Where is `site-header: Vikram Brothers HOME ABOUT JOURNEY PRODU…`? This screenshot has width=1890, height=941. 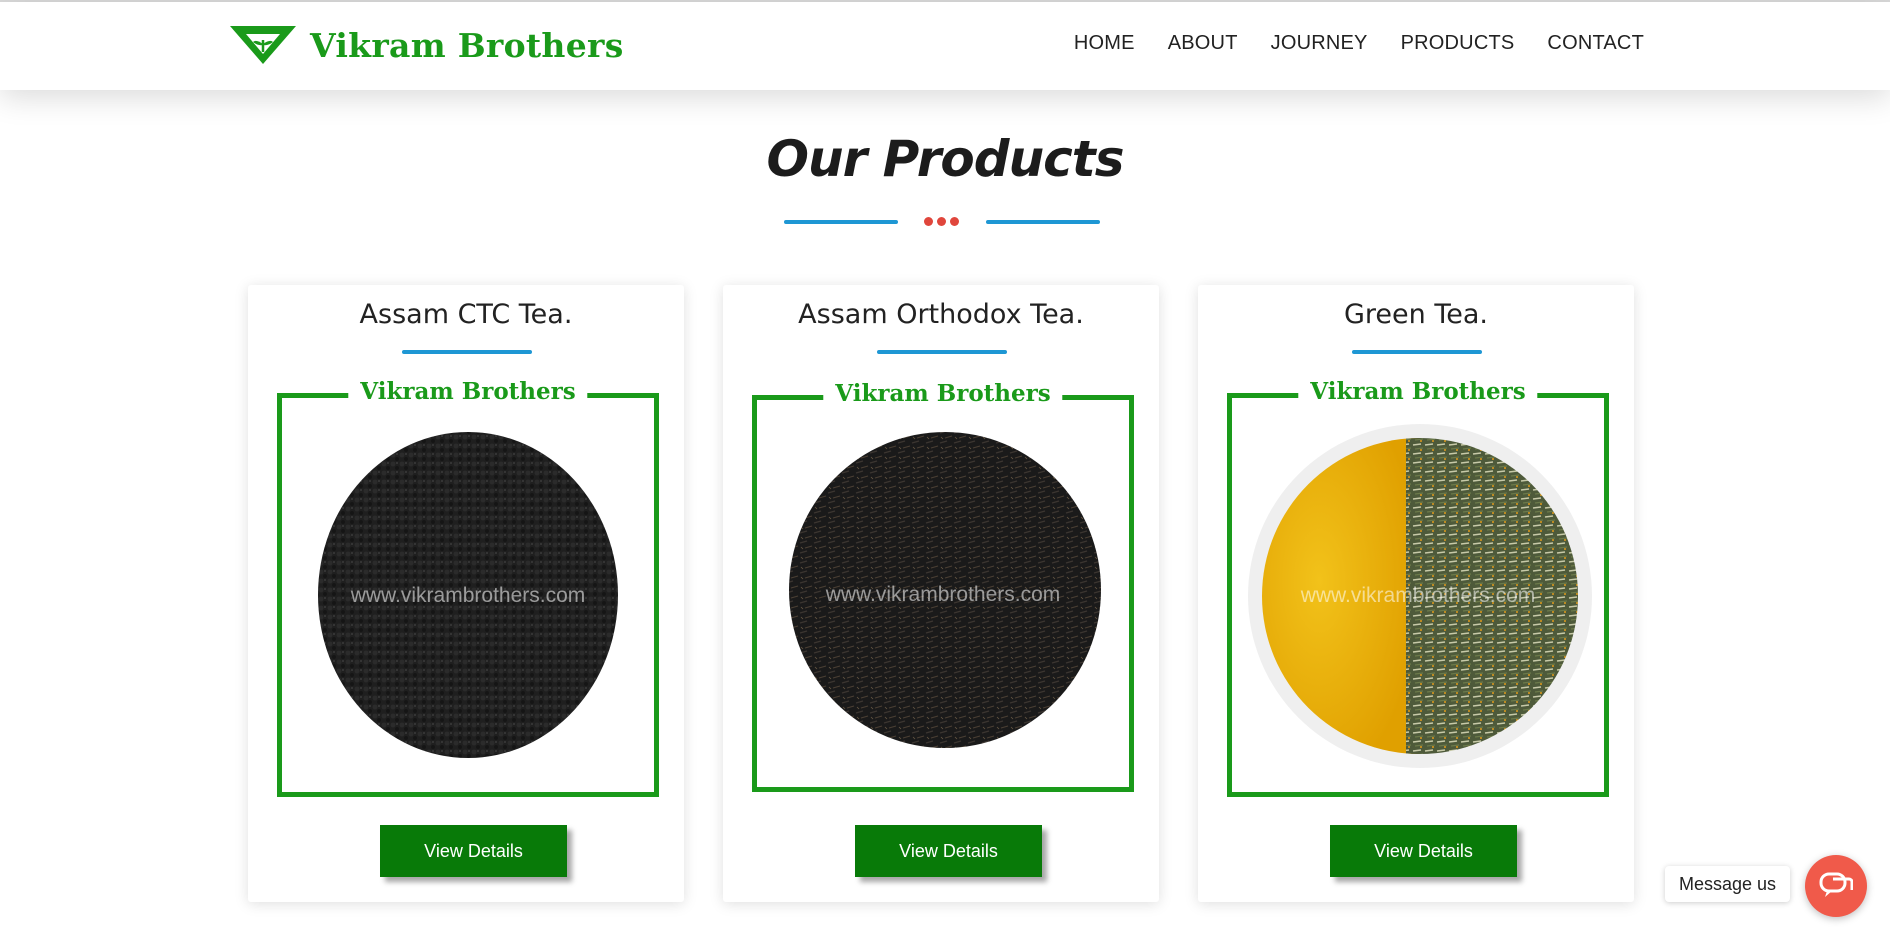
site-header: Vikram Brothers HOME ABOUT JOURNEY PRODU… is located at coordinates (945, 46).